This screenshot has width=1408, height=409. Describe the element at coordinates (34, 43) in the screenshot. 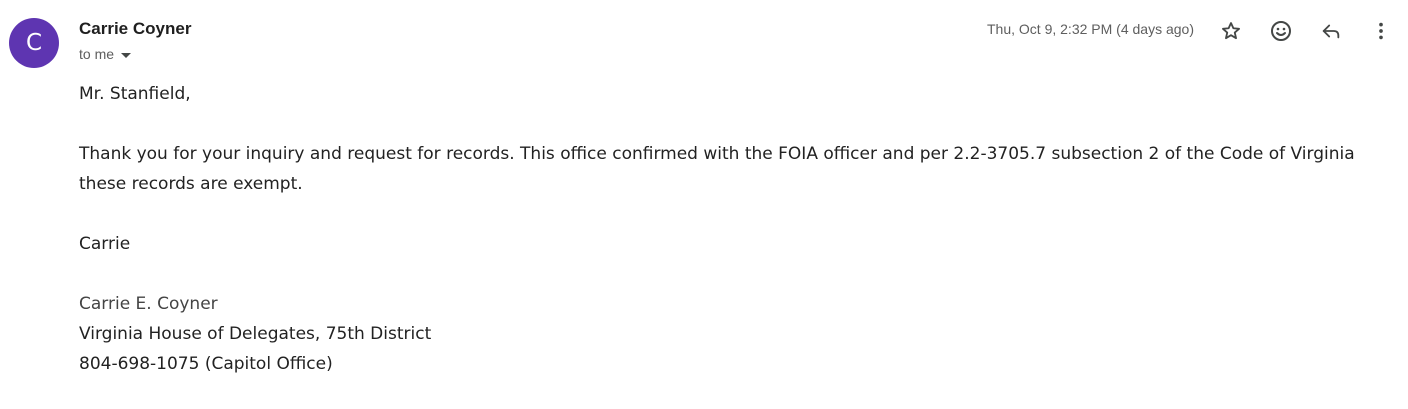

I see `sender-avatar: C` at that location.